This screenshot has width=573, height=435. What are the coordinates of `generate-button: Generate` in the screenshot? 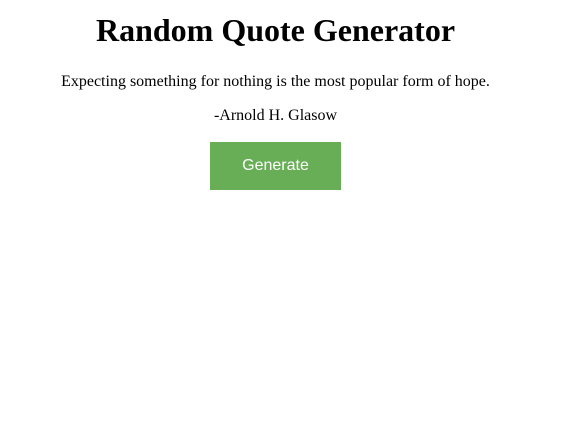 It's located at (275, 166).